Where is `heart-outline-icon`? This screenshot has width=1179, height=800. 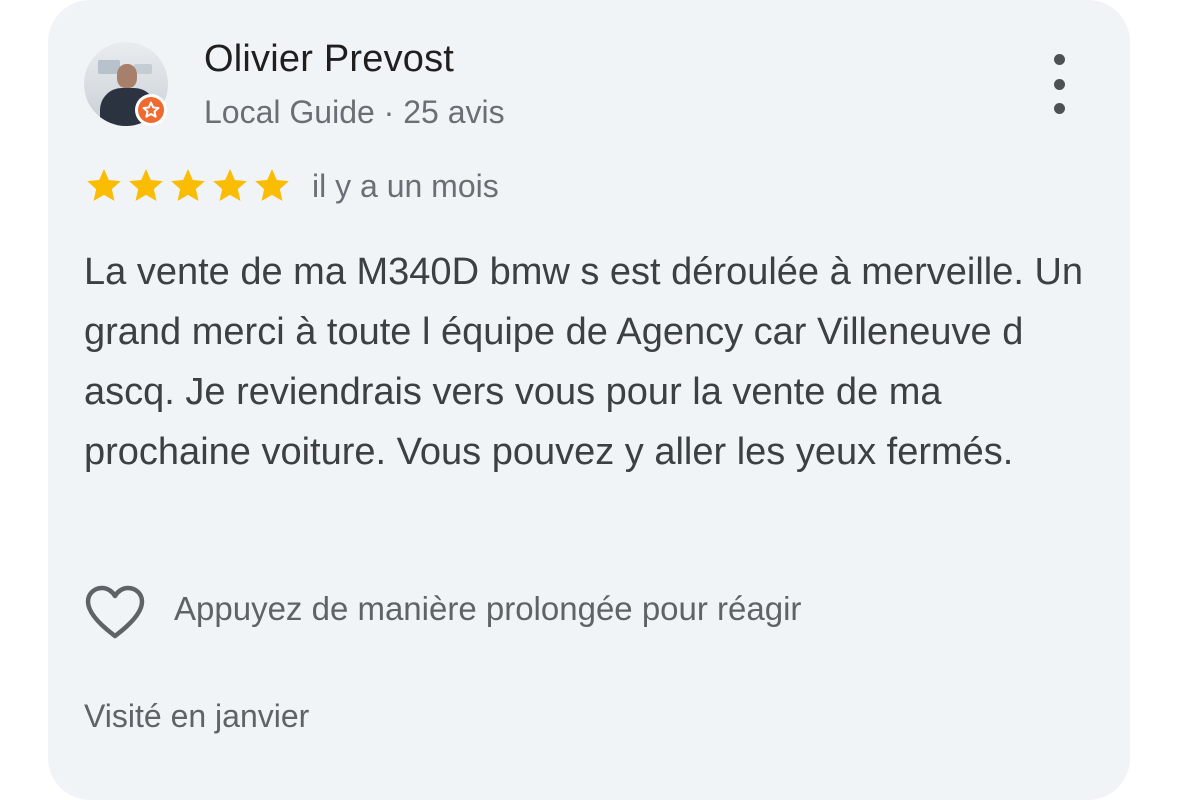
heart-outline-icon is located at coordinates (115, 614).